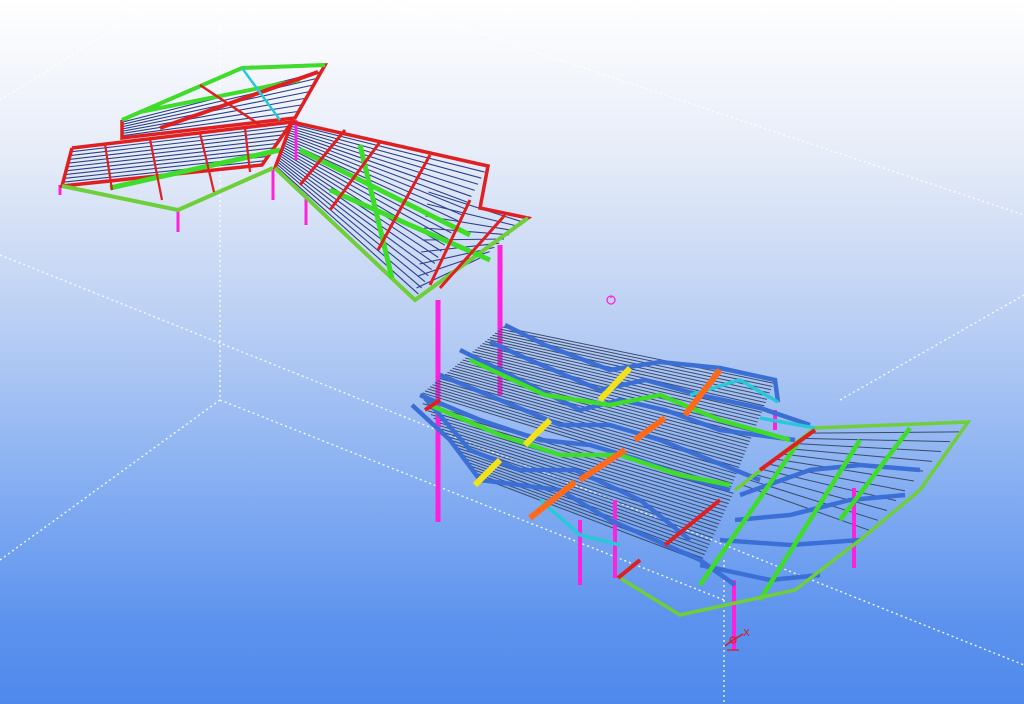 The image size is (1024, 704). Describe the element at coordinates (110, 480) in the screenshot. I see `boundary-line-lower-left` at that location.